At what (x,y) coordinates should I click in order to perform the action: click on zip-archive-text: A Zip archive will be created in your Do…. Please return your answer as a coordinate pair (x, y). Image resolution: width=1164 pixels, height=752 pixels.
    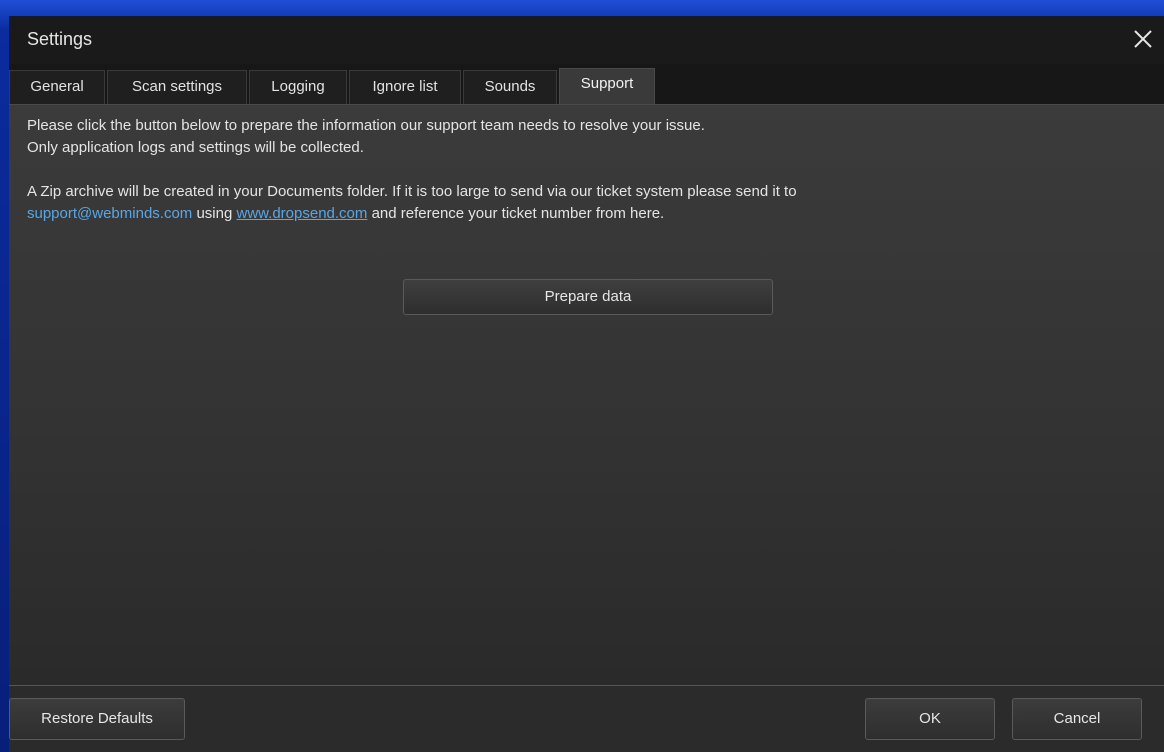
    Looking at the image, I should click on (412, 191).